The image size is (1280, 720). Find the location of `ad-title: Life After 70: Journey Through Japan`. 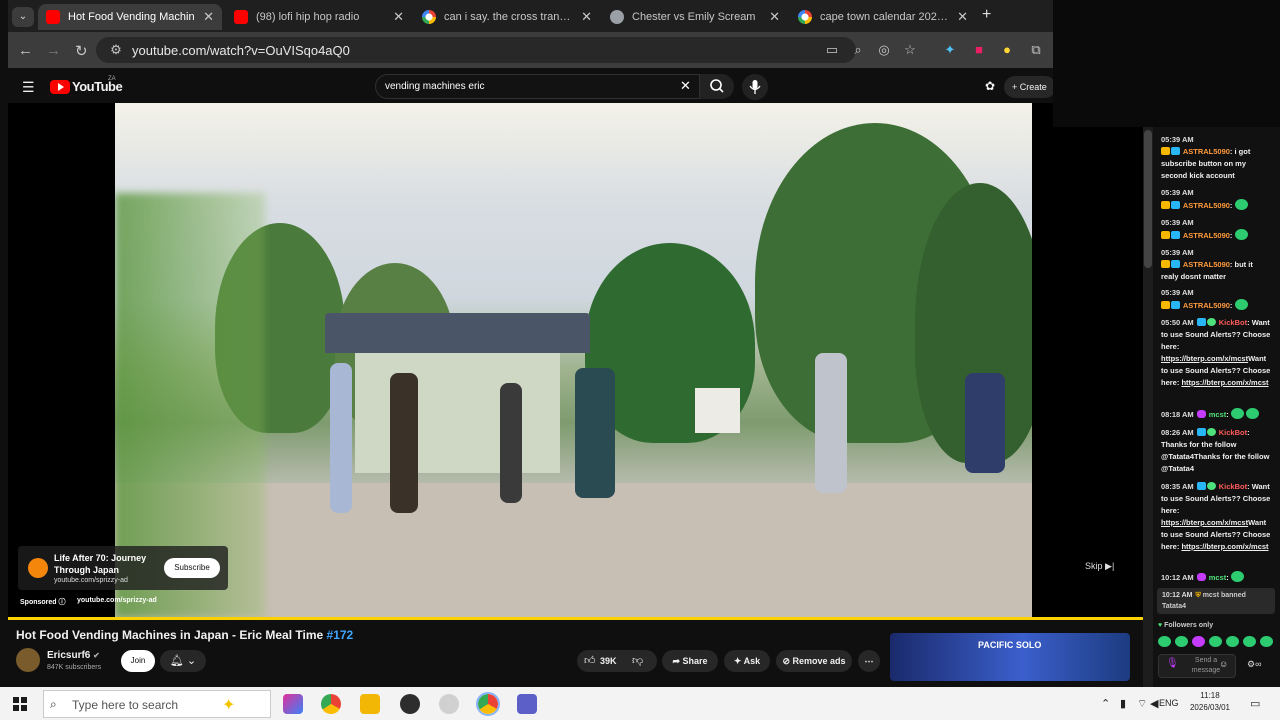

ad-title: Life After 70: Journey Through Japan is located at coordinates (106, 564).